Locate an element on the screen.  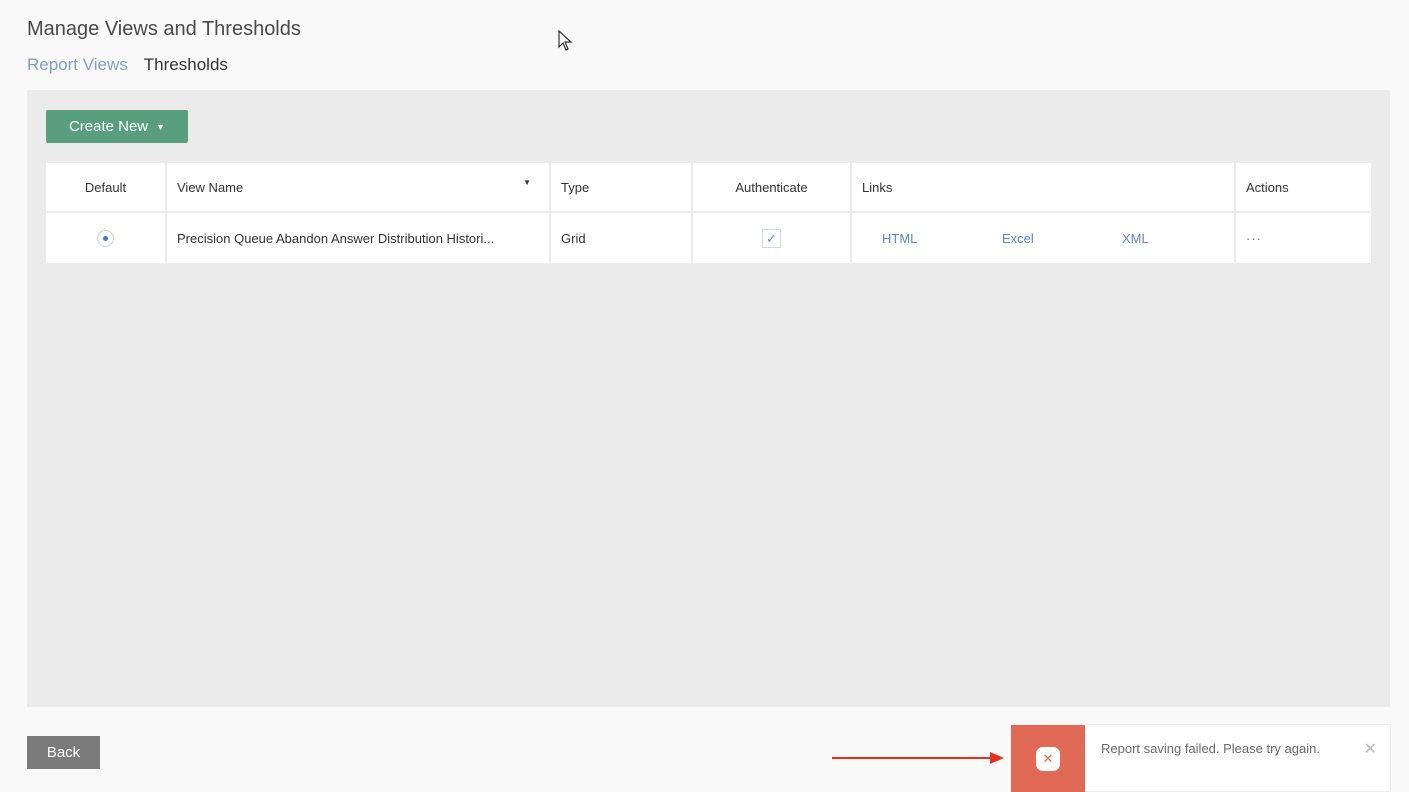
default-cell is located at coordinates (106, 238).